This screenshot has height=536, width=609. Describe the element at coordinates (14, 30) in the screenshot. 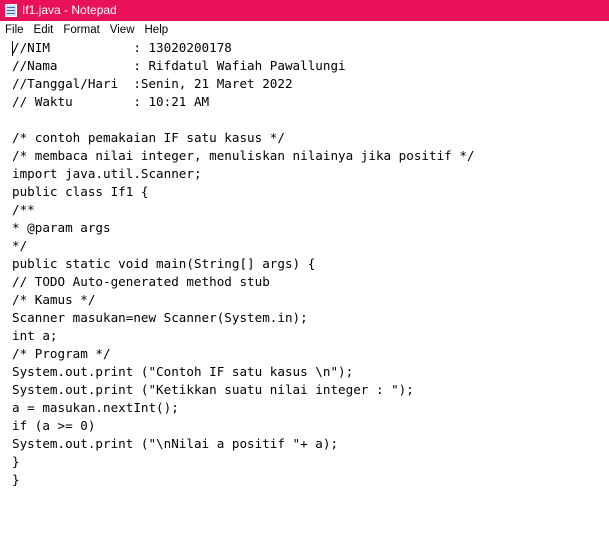

I see `menu-file: File` at that location.